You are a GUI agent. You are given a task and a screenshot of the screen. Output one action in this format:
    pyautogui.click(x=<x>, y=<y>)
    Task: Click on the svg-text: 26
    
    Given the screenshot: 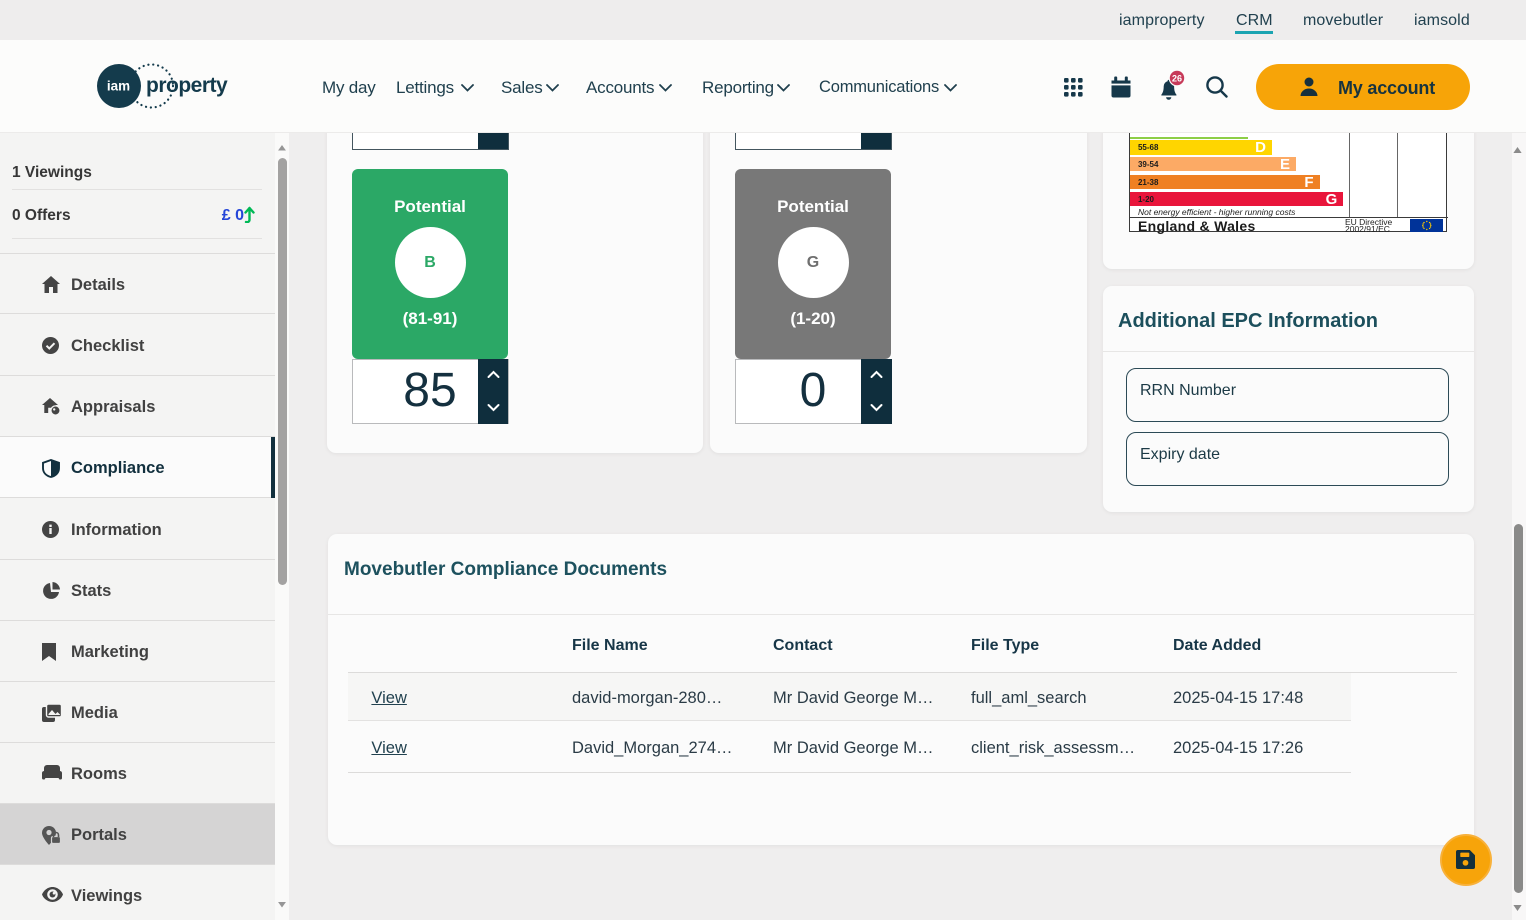 What is the action you would take?
    pyautogui.click(x=1177, y=78)
    